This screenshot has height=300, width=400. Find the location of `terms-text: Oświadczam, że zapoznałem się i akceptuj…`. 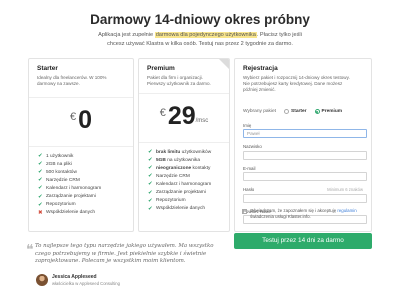

terms-text: Oświadczam, że zapoznałem się i akceptuj… is located at coordinates (303, 213).